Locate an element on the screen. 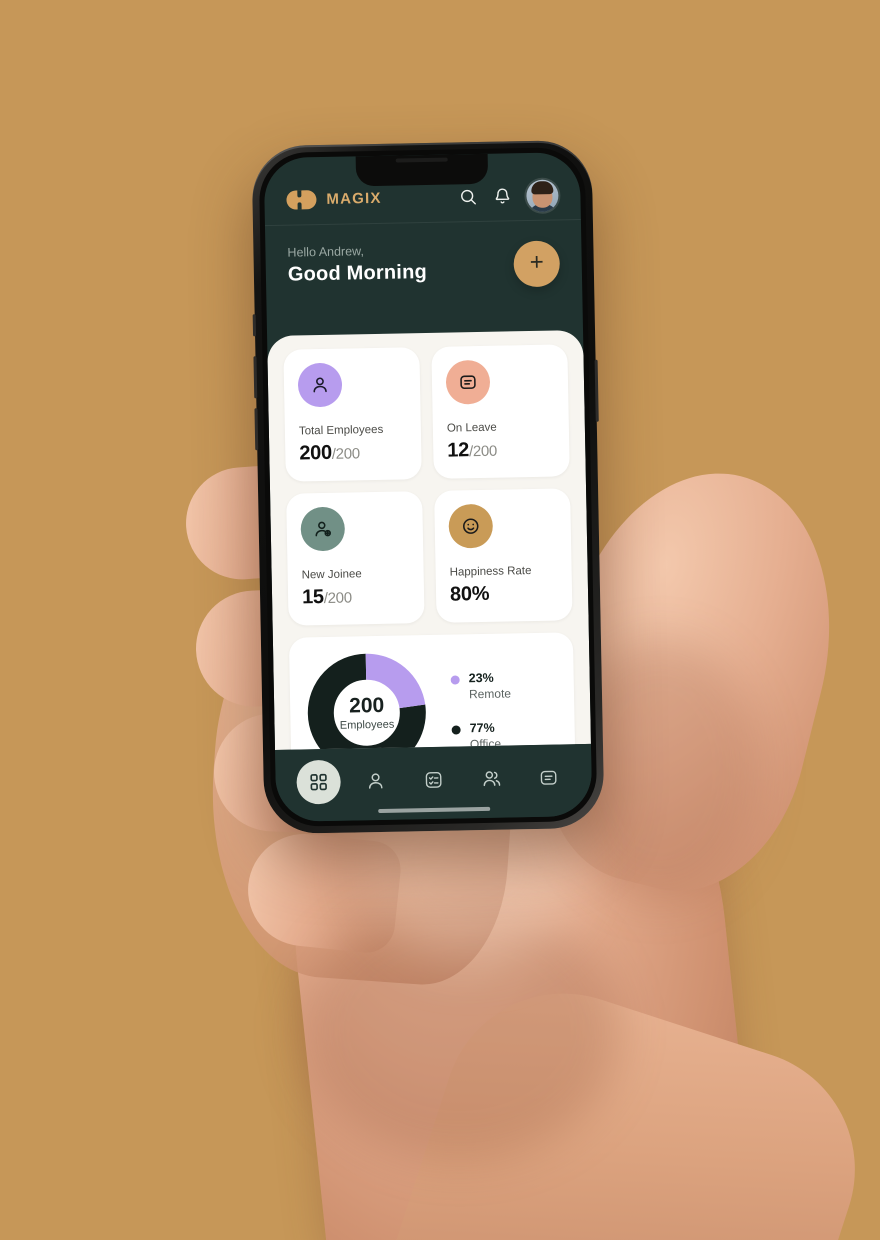 This screenshot has width=880, height=1240. wrist is located at coordinates (636, 1101).